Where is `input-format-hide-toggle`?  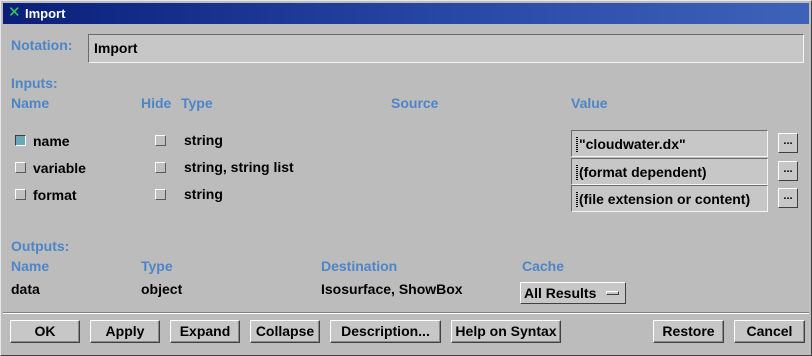
input-format-hide-toggle is located at coordinates (160, 194).